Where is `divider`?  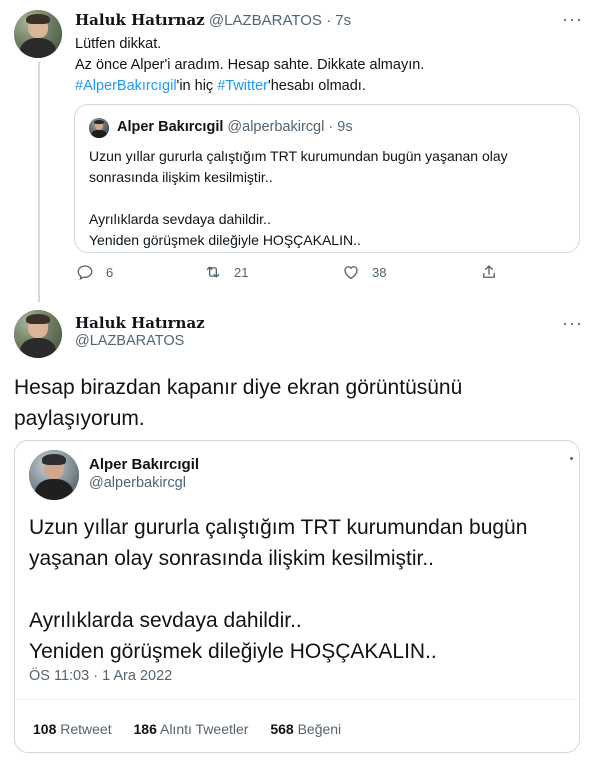 divider is located at coordinates (297, 699).